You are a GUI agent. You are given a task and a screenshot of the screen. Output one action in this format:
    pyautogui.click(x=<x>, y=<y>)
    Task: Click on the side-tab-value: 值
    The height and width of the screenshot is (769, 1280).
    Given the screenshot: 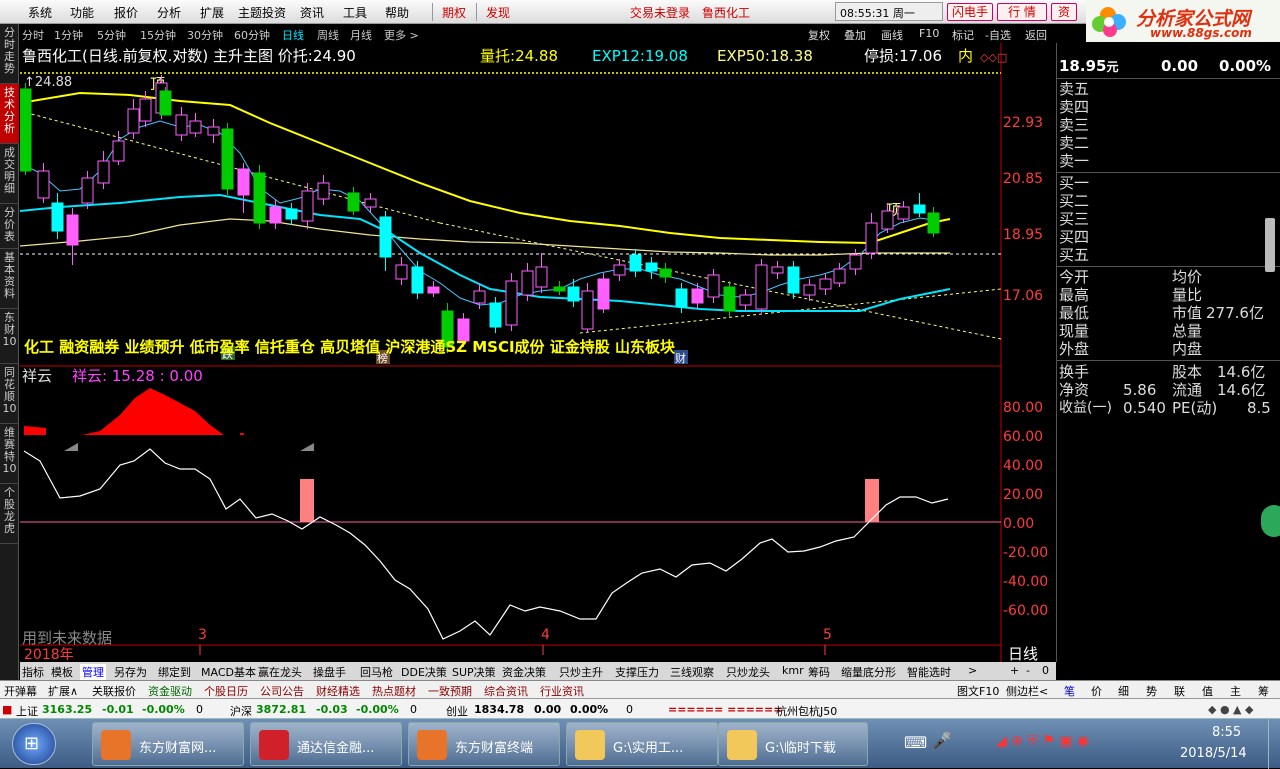 What is the action you would take?
    pyautogui.click(x=1207, y=691)
    